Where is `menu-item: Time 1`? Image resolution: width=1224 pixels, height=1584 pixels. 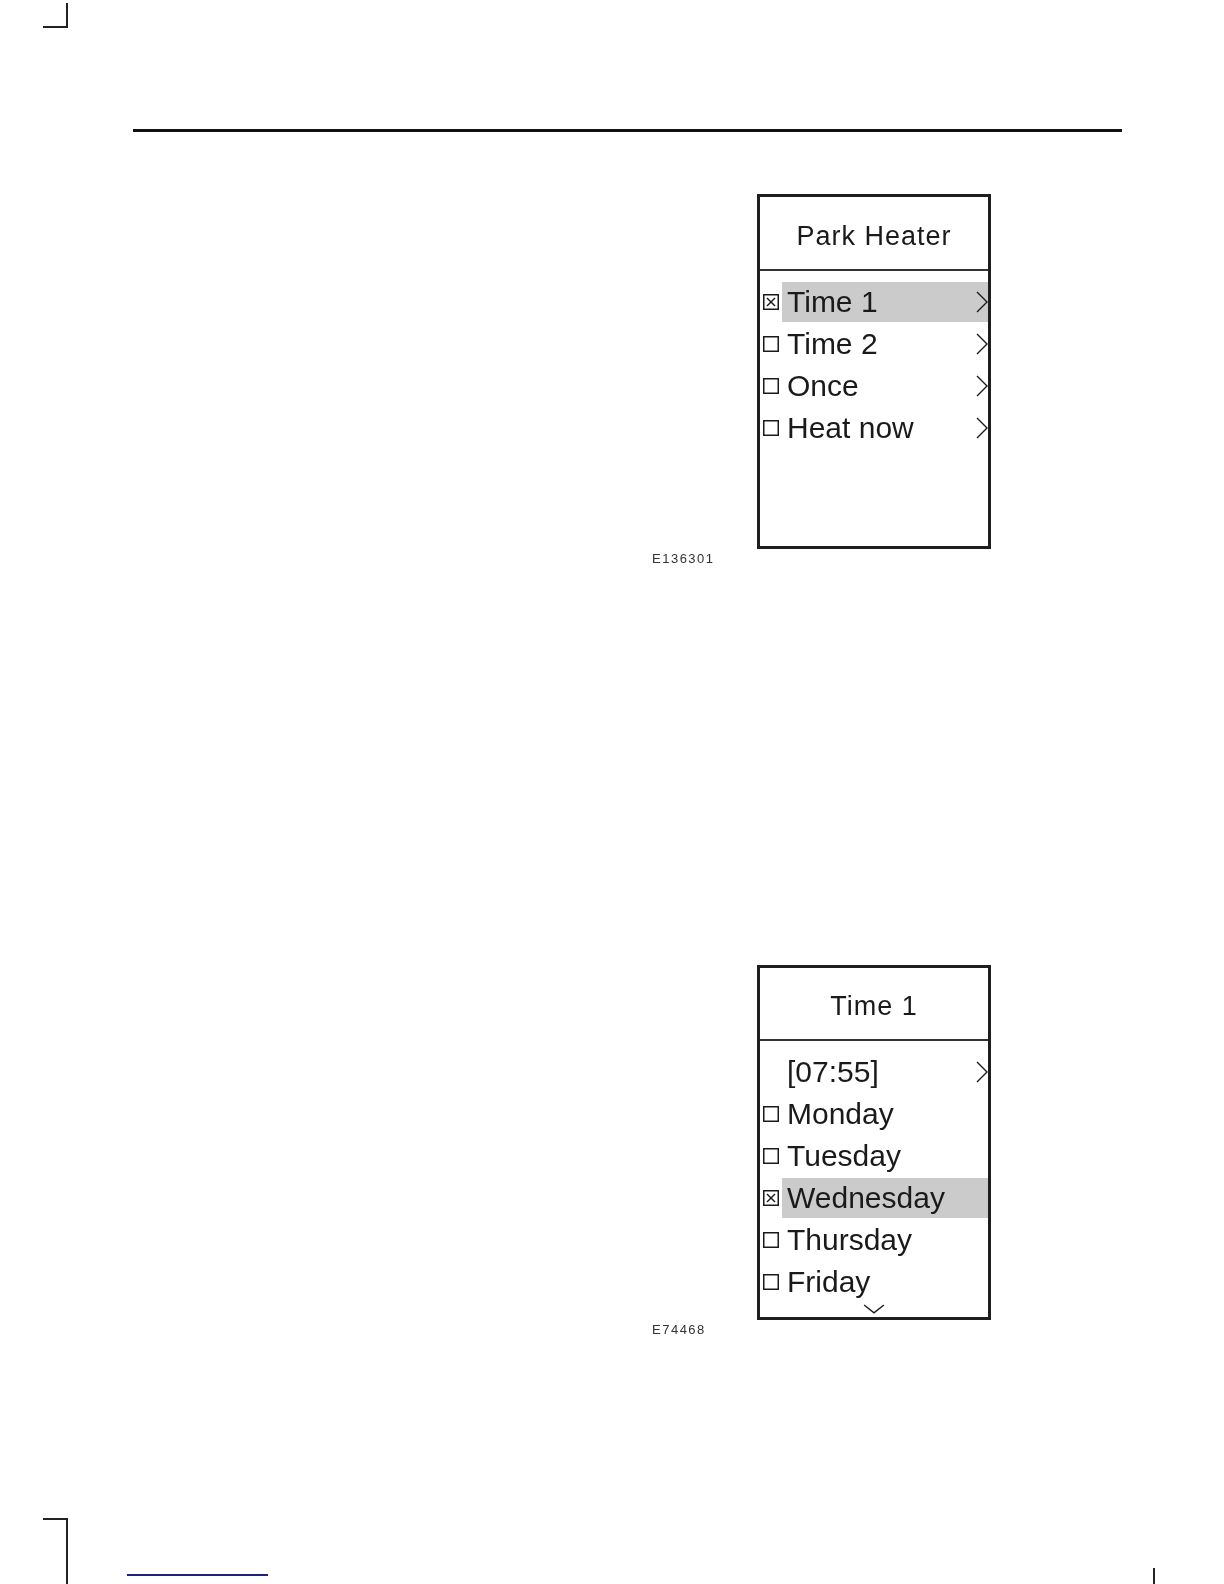
menu-item: Time 1 is located at coordinates (885, 302).